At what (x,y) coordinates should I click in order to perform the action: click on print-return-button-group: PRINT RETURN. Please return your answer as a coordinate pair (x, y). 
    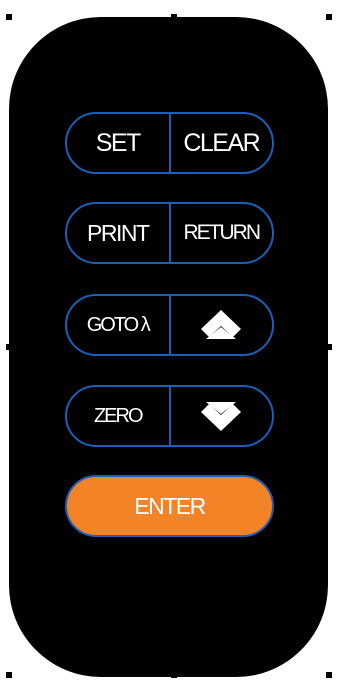
    Looking at the image, I should click on (169, 233).